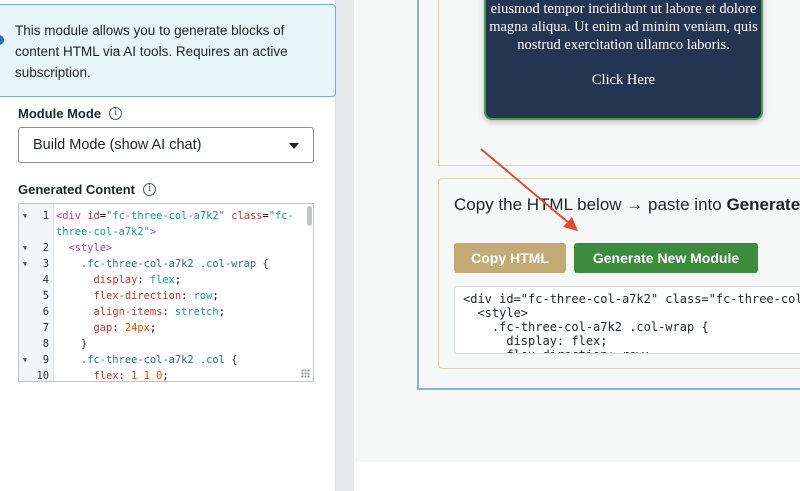 The height and width of the screenshot is (491, 800). I want to click on preview-footer, so click(577, 476).